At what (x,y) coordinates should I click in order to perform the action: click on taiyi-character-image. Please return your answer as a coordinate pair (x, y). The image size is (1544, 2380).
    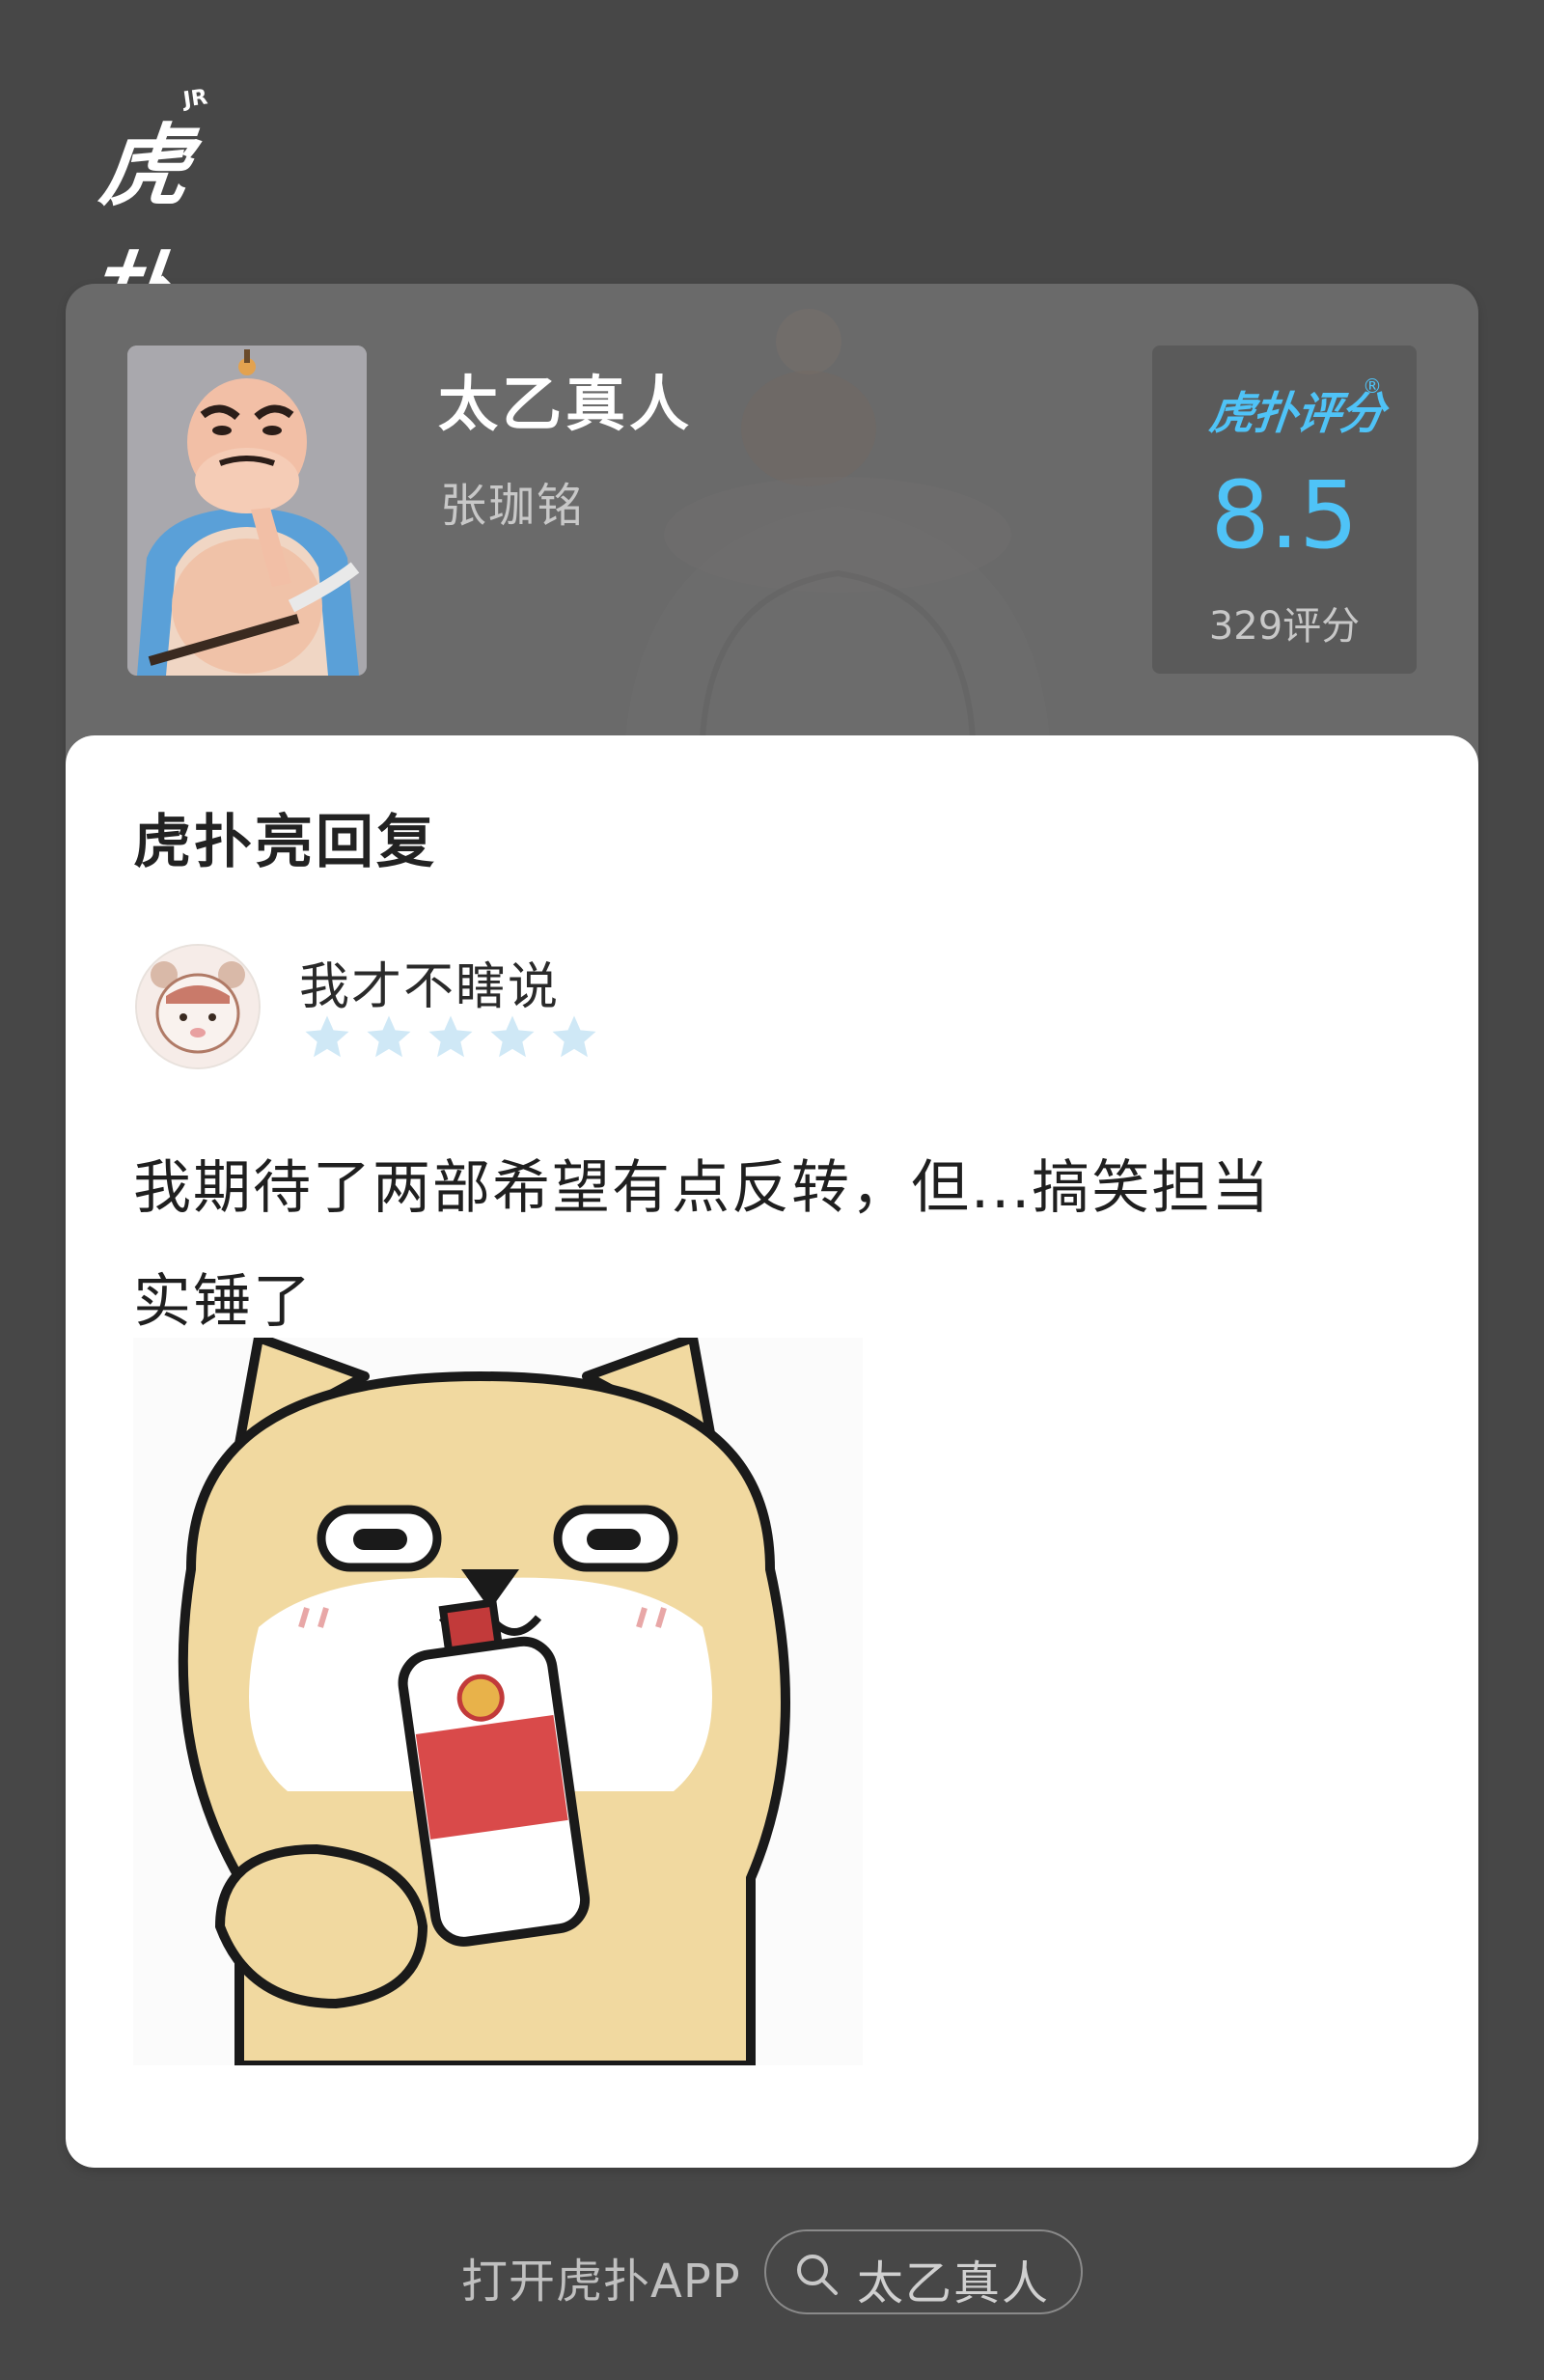
    Looking at the image, I should click on (247, 511).